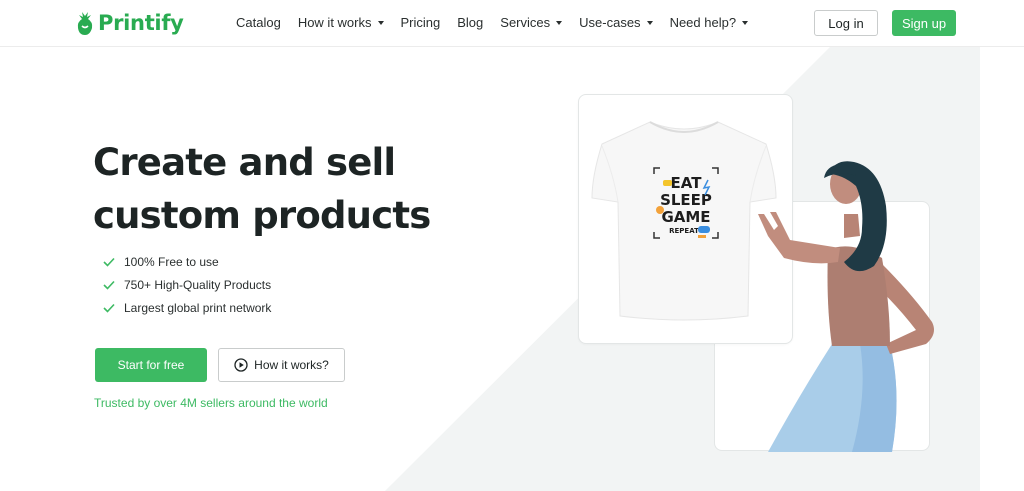 The width and height of the screenshot is (1024, 491). What do you see at coordinates (703, 22) in the screenshot?
I see `nav-item-label: Need help?` at bounding box center [703, 22].